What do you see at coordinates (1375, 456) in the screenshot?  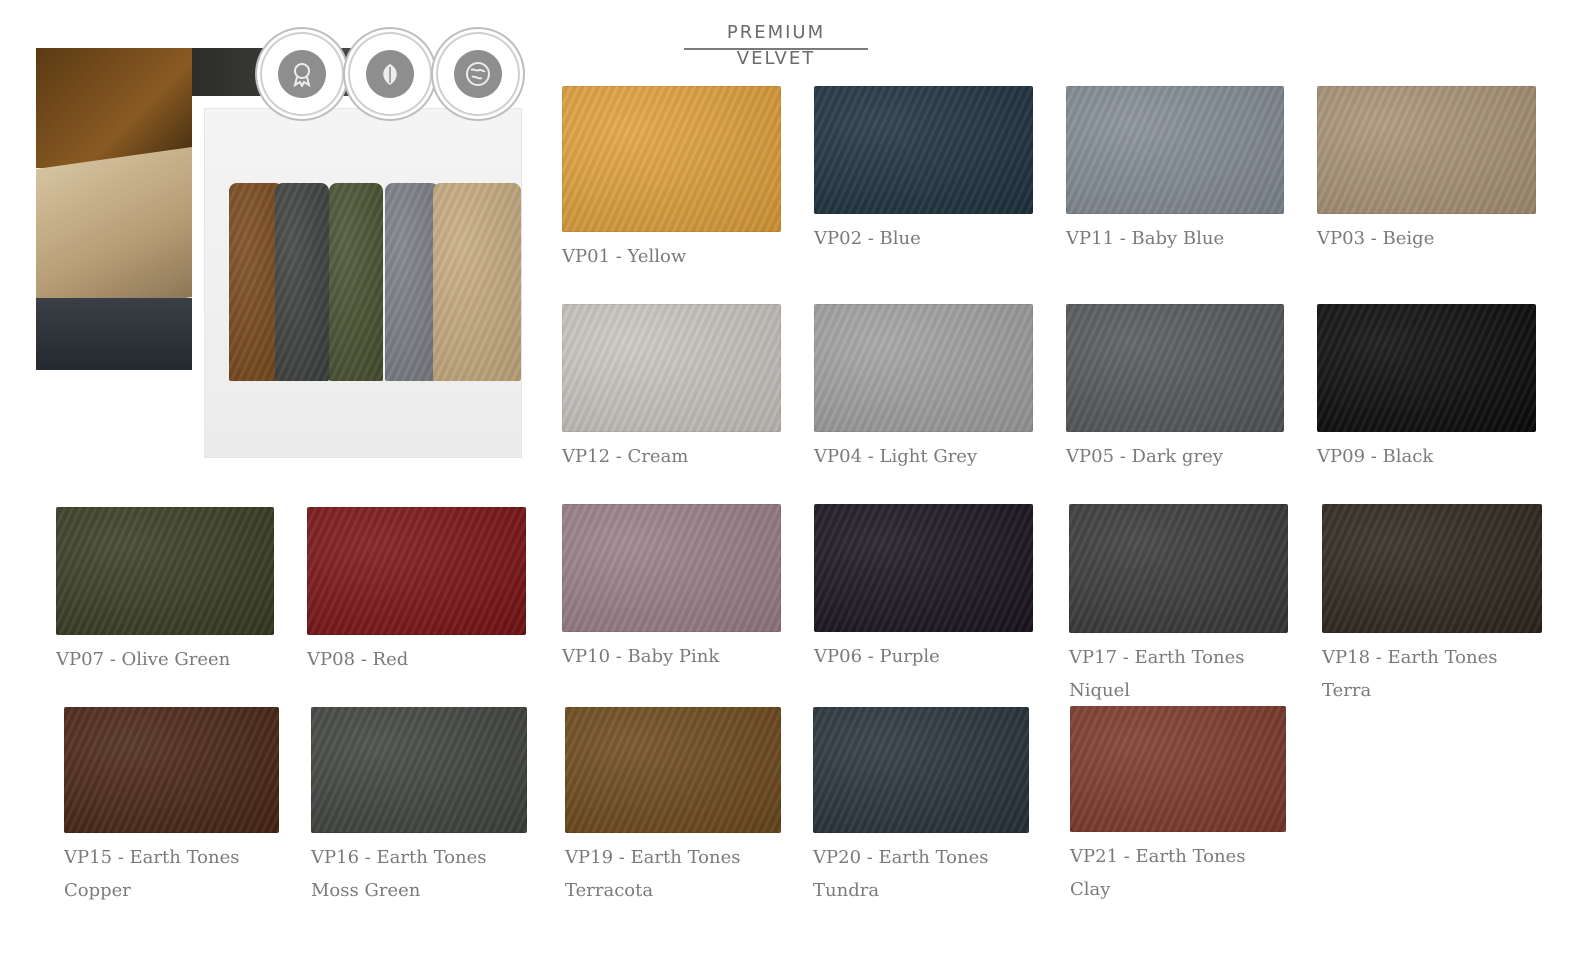 I see `swatch-label: VP09 - Black` at bounding box center [1375, 456].